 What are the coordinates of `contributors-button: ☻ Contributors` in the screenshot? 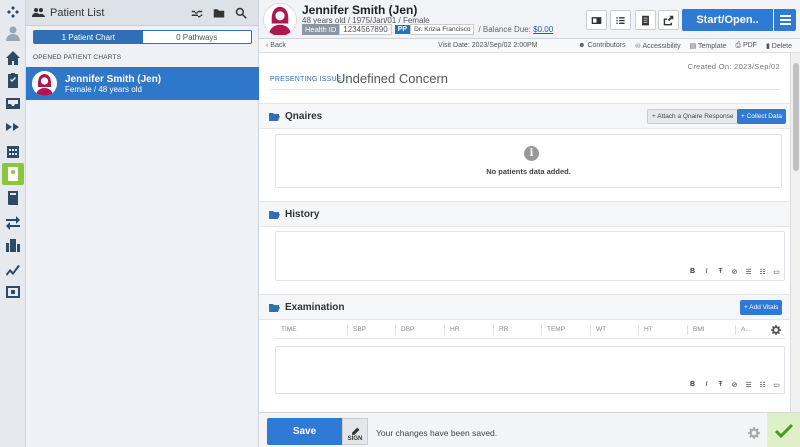 It's located at (601, 46).